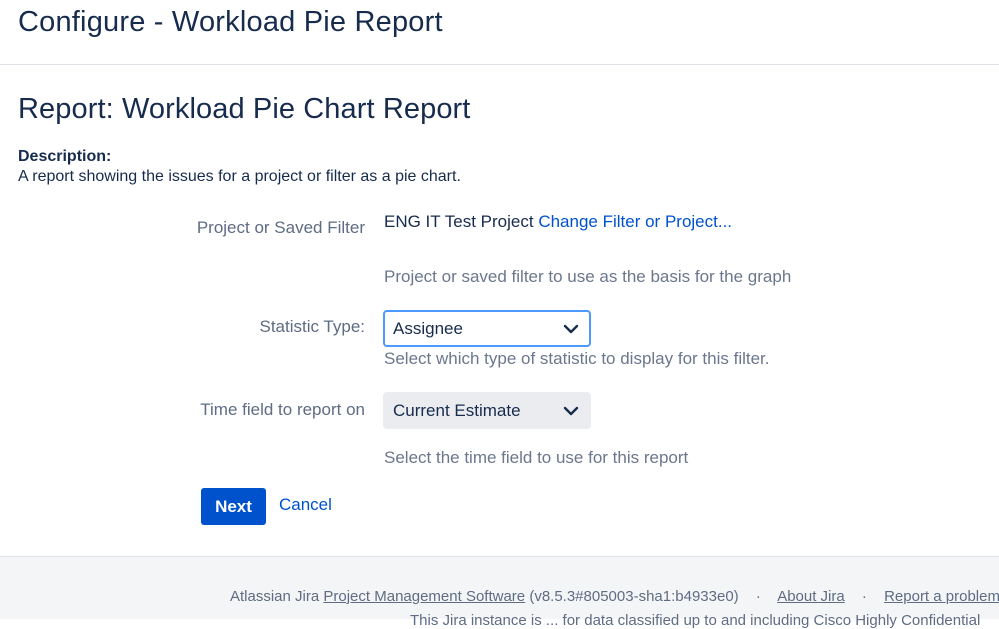  What do you see at coordinates (275, 596) in the screenshot?
I see `footer-prefix: Atlassian Jira` at bounding box center [275, 596].